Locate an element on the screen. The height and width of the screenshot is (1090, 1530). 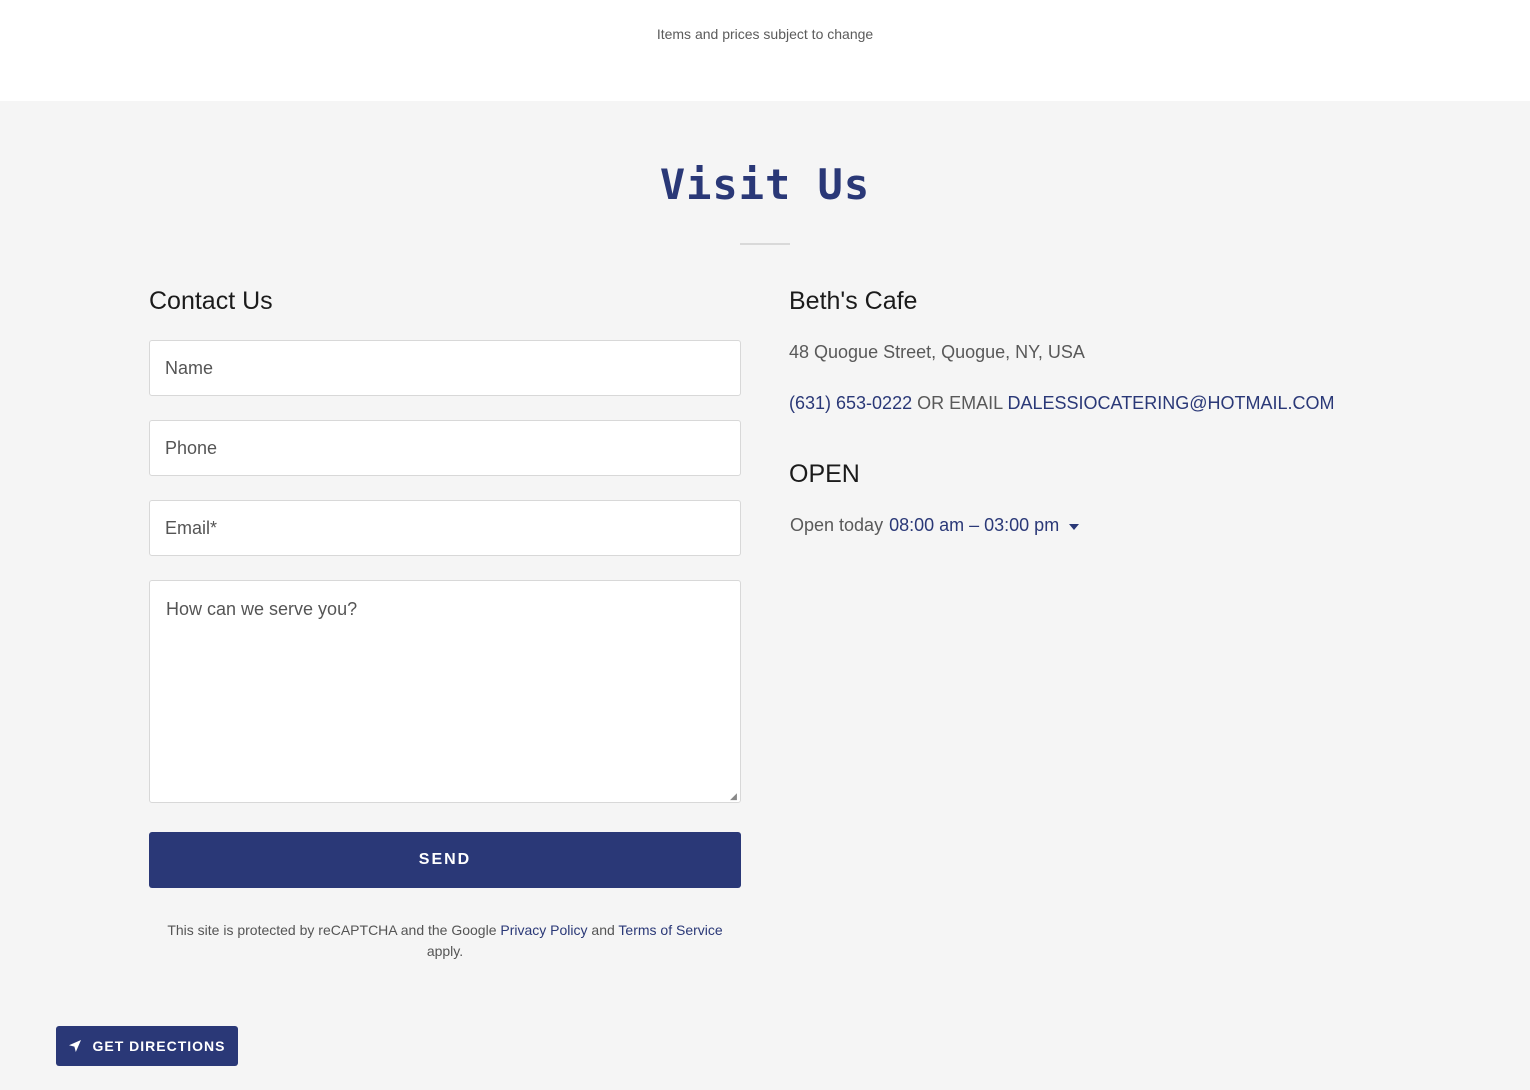
hours-value: 08:00 am – 03:00 pm is located at coordinates (974, 525).